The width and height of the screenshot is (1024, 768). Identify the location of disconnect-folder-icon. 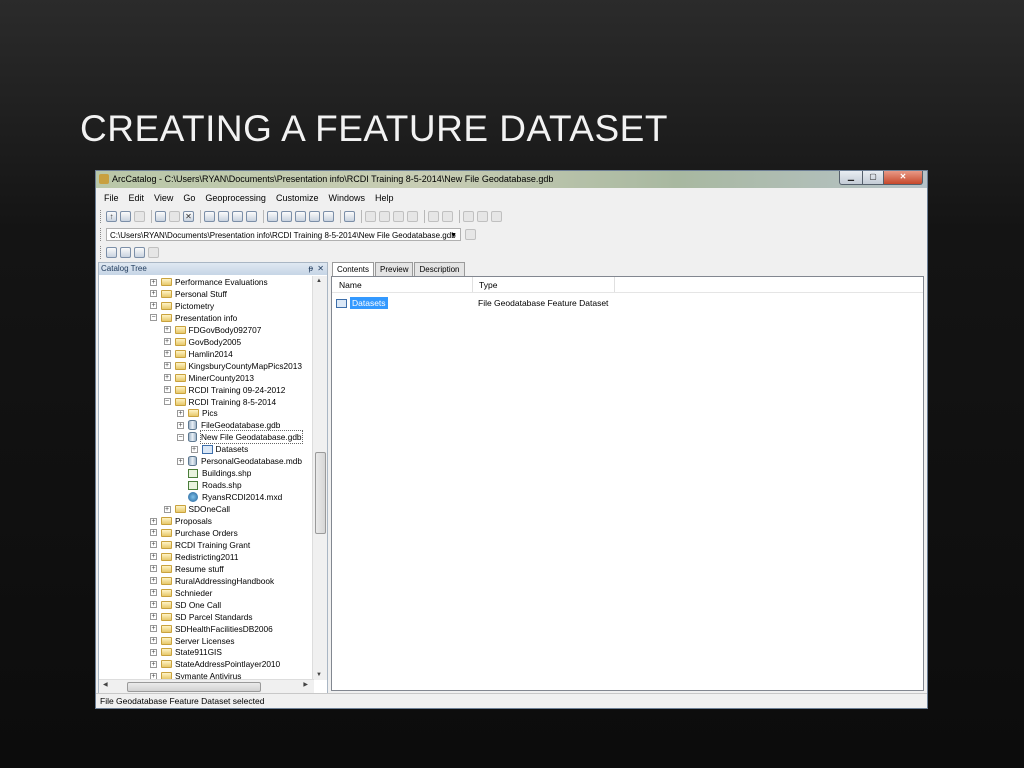
(139, 216).